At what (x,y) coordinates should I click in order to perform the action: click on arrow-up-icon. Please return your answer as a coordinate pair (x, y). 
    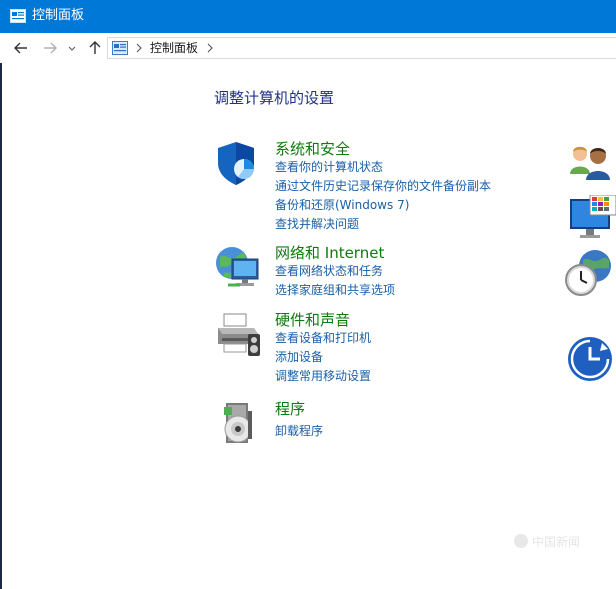
    Looking at the image, I should click on (95, 48).